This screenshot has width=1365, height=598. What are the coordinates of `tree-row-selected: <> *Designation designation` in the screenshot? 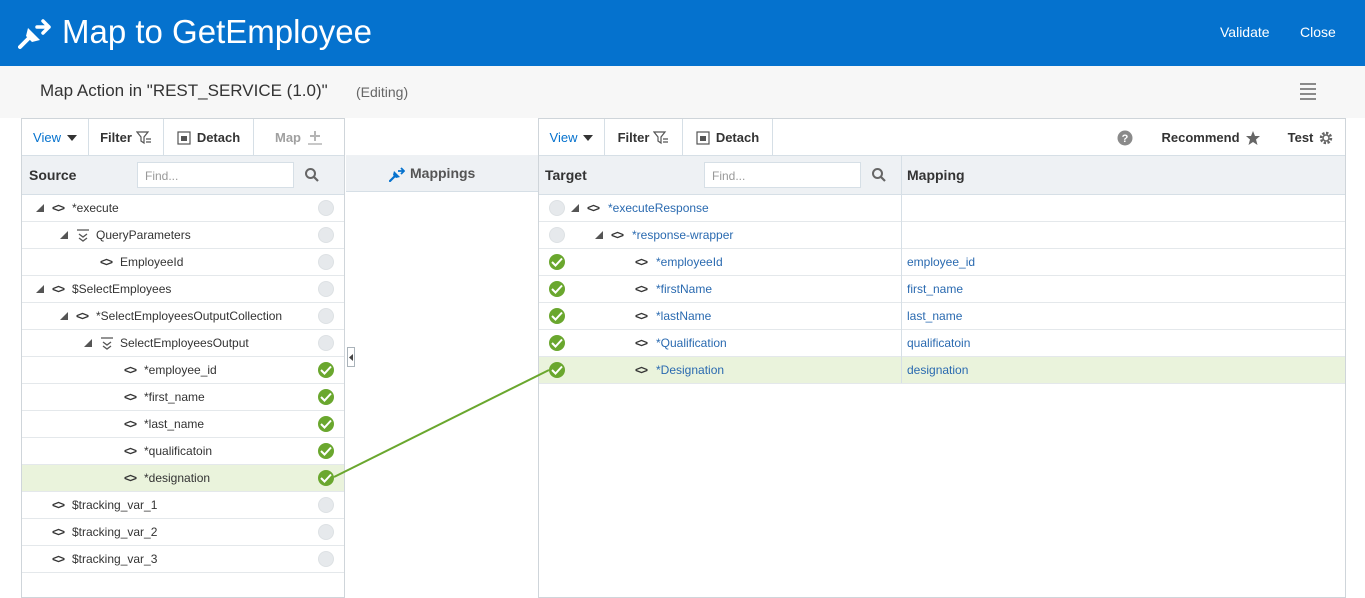 It's located at (942, 370).